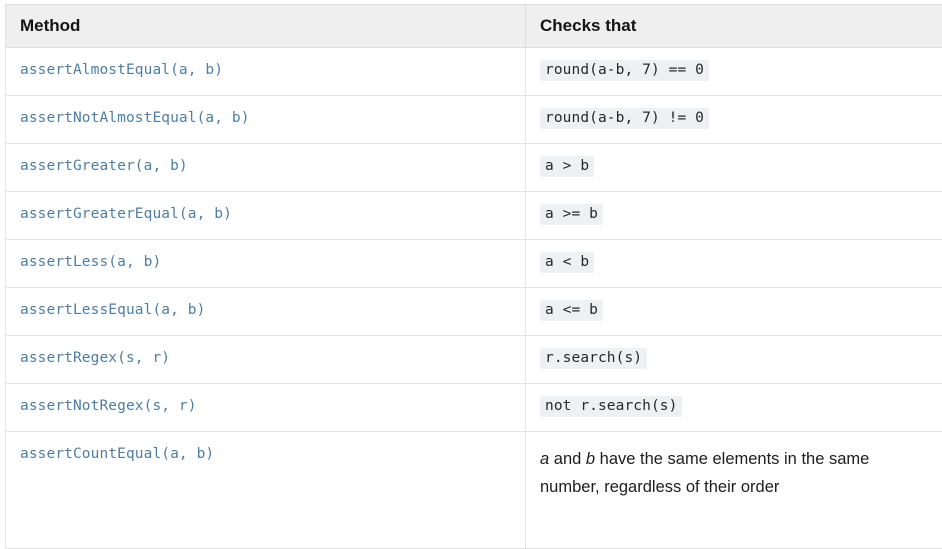  I want to click on table-header: Method Checks that, so click(474, 26).